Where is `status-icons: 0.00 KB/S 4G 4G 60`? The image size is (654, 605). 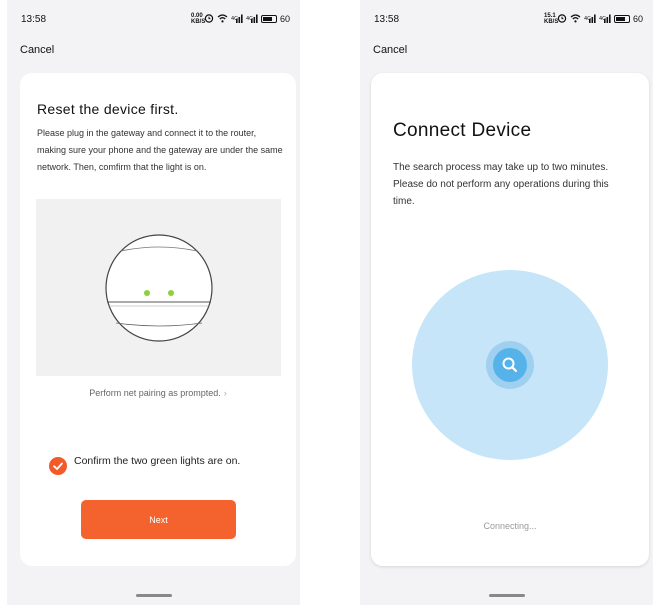 status-icons: 0.00 KB/S 4G 4G 60 is located at coordinates (240, 19).